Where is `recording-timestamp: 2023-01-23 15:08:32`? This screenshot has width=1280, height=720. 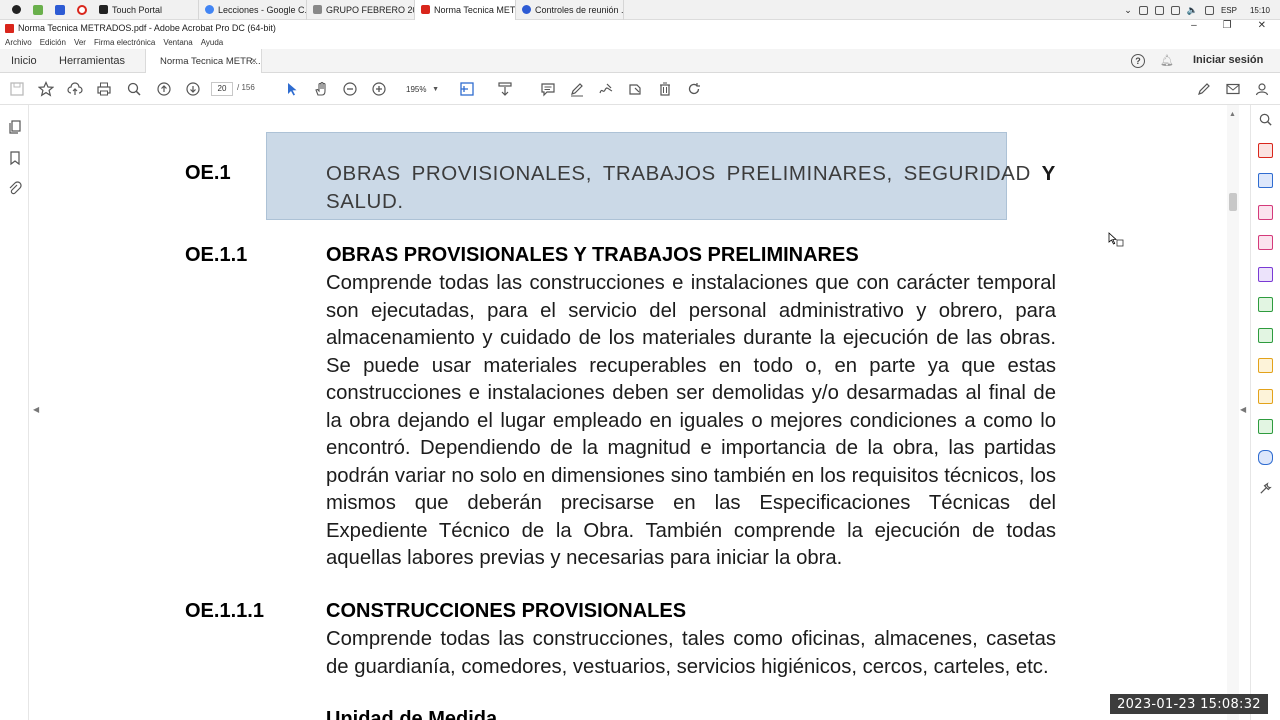 recording-timestamp: 2023-01-23 15:08:32 is located at coordinates (1189, 704).